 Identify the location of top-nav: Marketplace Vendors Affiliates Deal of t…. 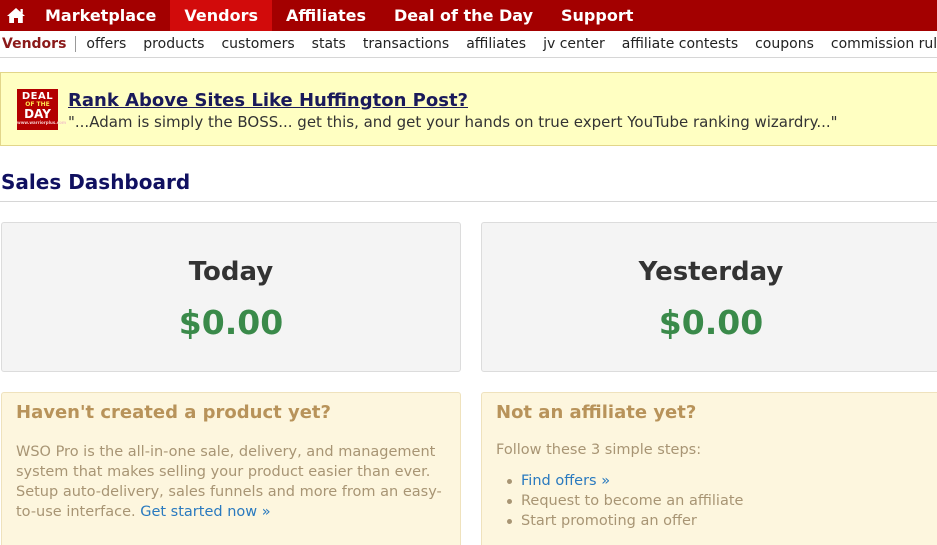
(468, 15).